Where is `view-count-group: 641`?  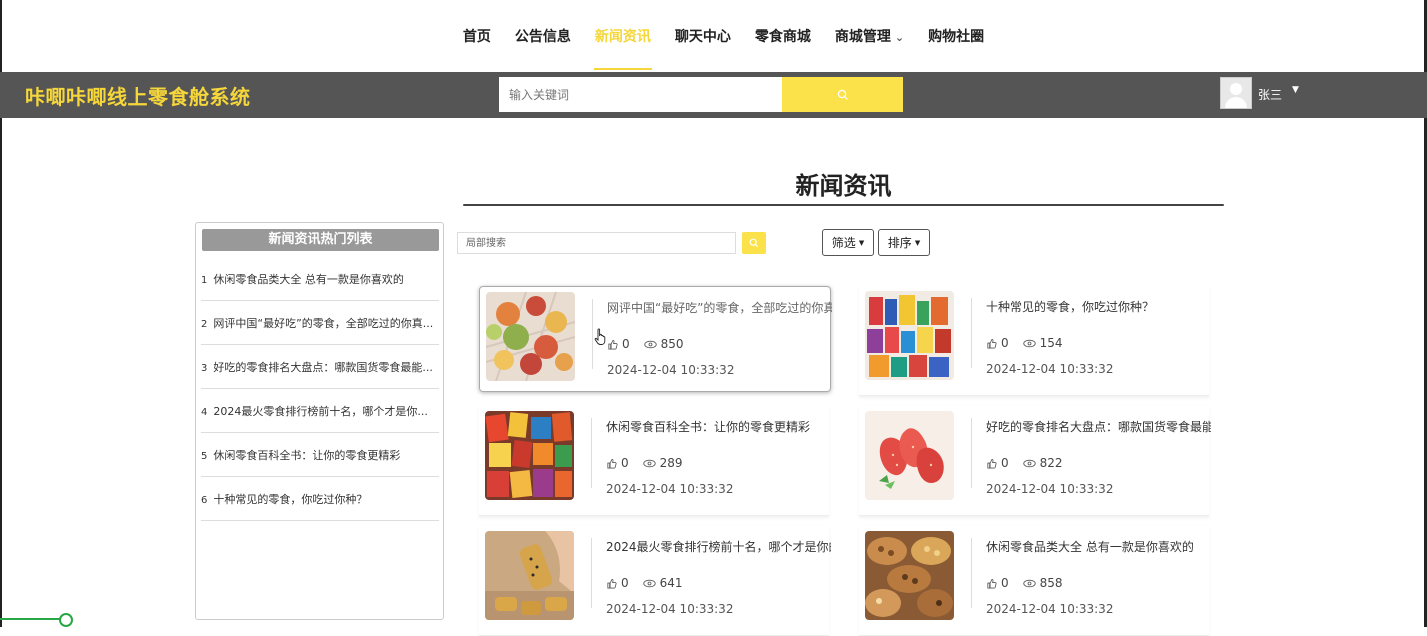
view-count-group: 641 is located at coordinates (662, 583).